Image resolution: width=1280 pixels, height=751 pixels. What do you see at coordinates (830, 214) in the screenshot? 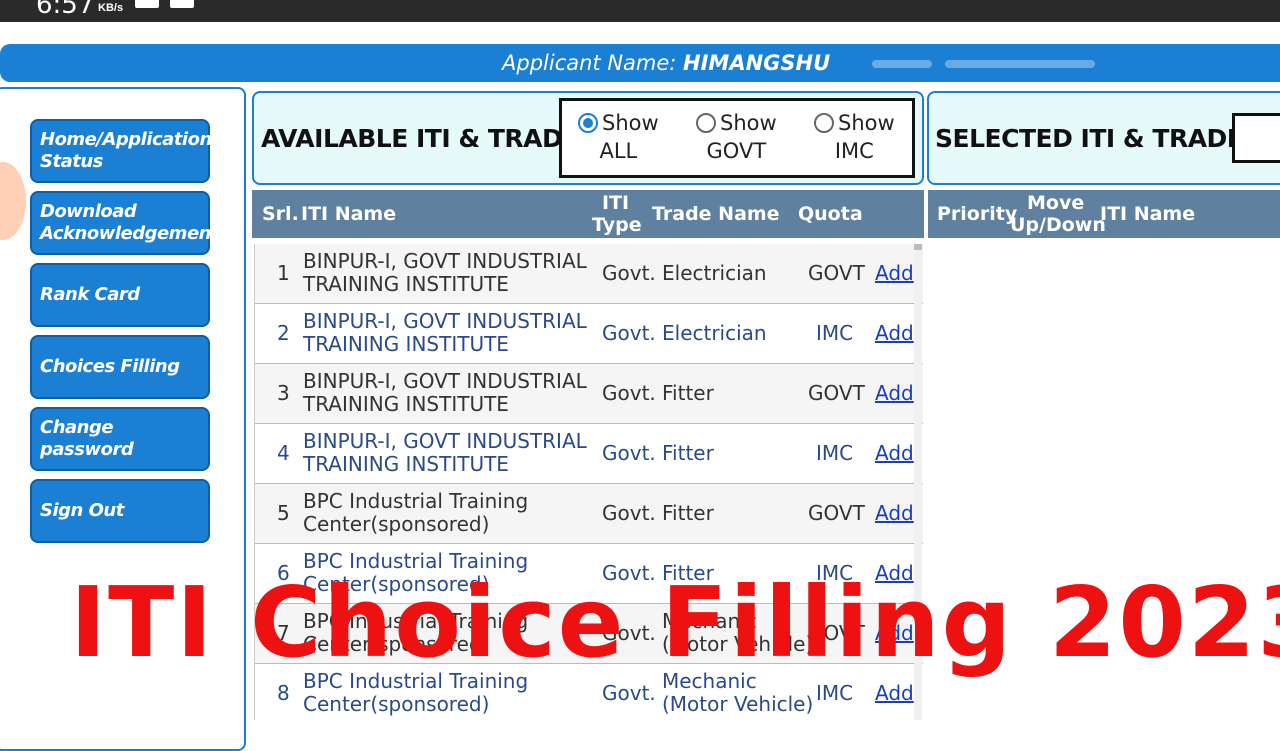
I see `col-quota: Quota` at bounding box center [830, 214].